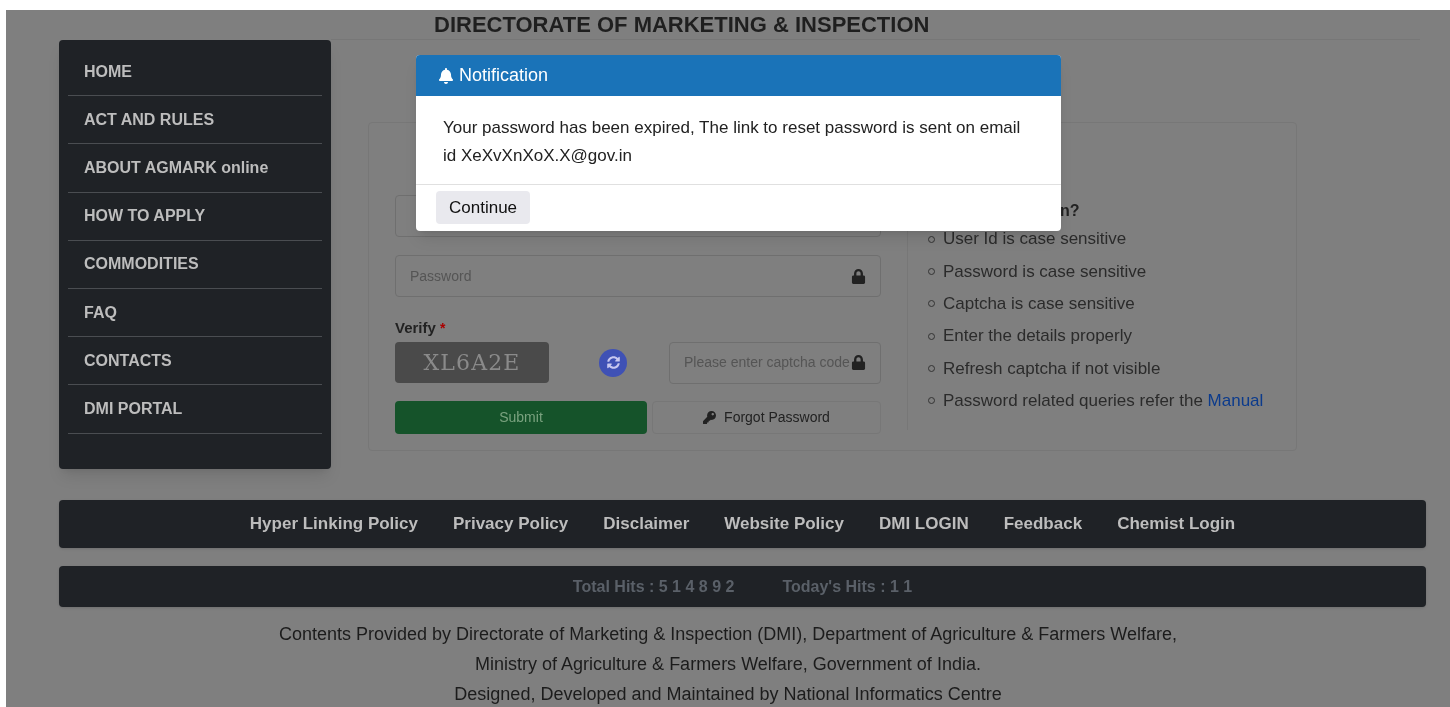  Describe the element at coordinates (847, 586) in the screenshot. I see `hit-counter: Today's Hits : 1 1` at that location.